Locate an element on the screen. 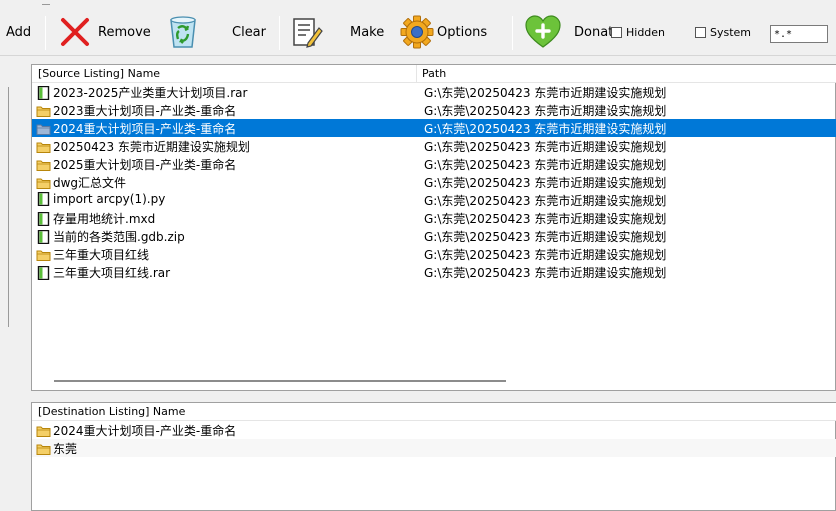 This screenshot has width=836, height=511. item-name-text: 20250423 东莞市近期建设实施规划 is located at coordinates (151, 147).